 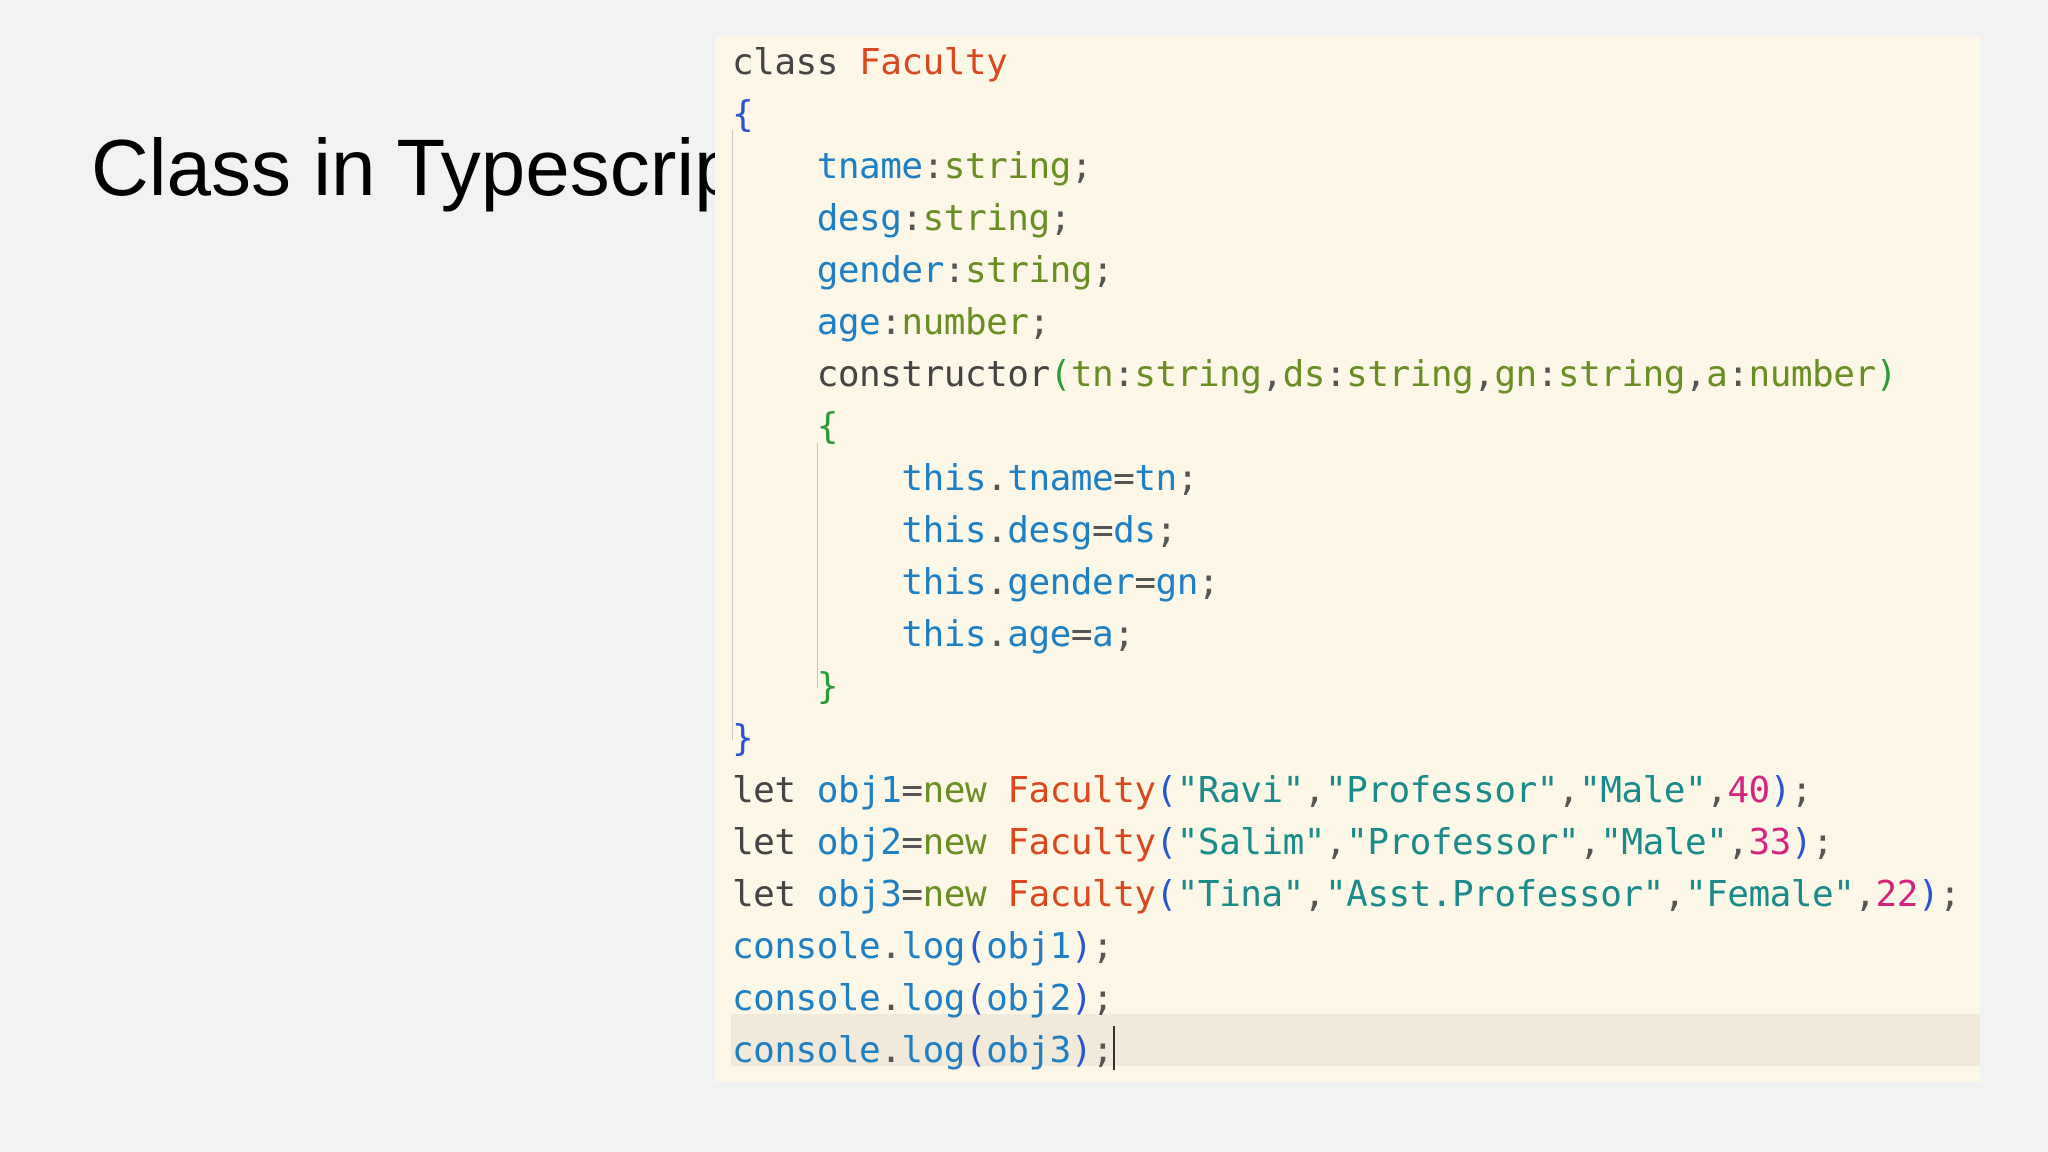 What do you see at coordinates (403, 167) in the screenshot?
I see `slide-title: Class in Typescrip` at bounding box center [403, 167].